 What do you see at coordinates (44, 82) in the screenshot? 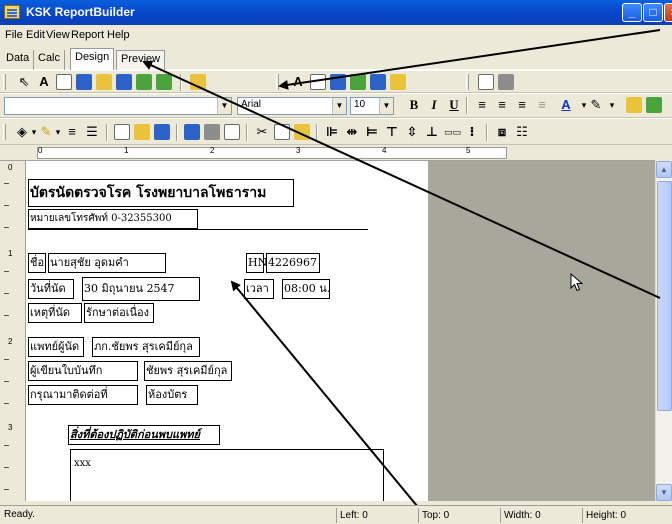
I see `label-tool-icon: A` at bounding box center [44, 82].